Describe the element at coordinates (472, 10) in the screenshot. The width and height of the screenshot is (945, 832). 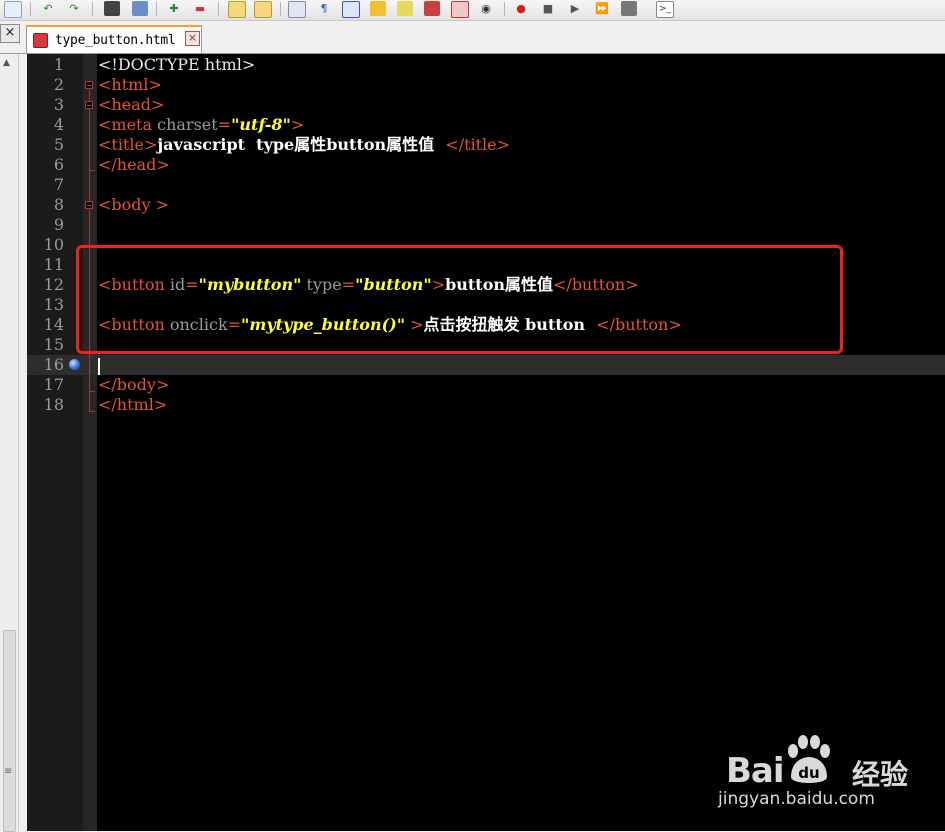
I see `toolbar: ↶ ↷ ✚ ▬ ¶ ◉ ● ■ ▶ ⏩ >_` at that location.